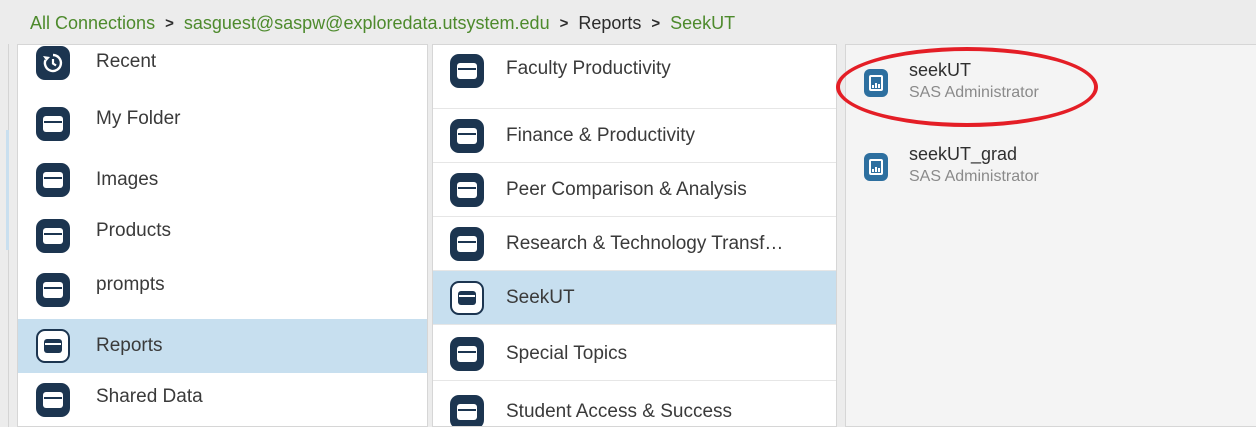 This screenshot has height=427, width=1256. What do you see at coordinates (222, 67) in the screenshot?
I see `folder-item-recent: Recent` at bounding box center [222, 67].